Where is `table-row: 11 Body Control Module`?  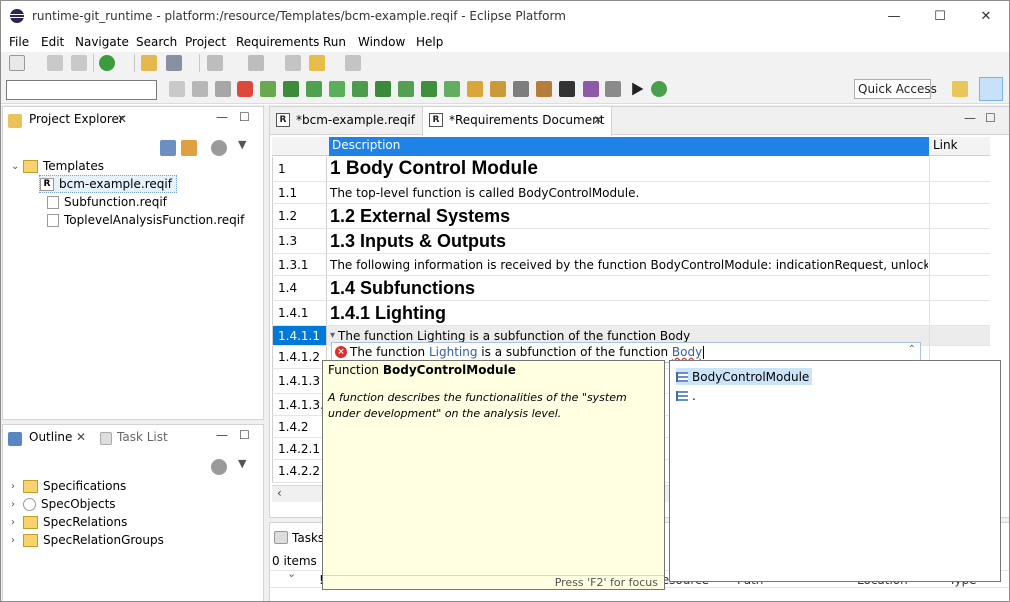 table-row: 11 Body Control Module is located at coordinates (631, 169).